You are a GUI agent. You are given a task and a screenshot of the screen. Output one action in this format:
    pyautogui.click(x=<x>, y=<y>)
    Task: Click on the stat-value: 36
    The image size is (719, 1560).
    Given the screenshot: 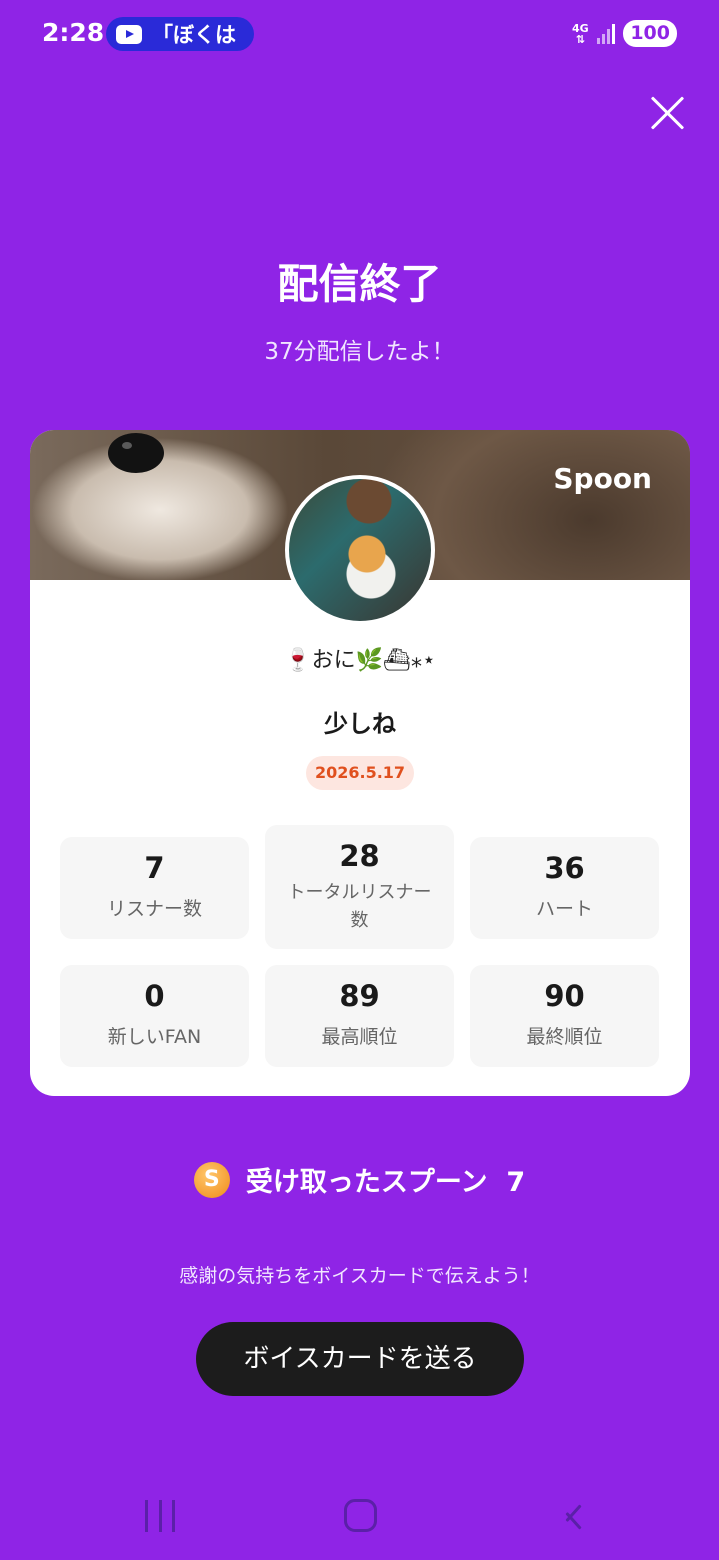 What is the action you would take?
    pyautogui.click(x=564, y=868)
    